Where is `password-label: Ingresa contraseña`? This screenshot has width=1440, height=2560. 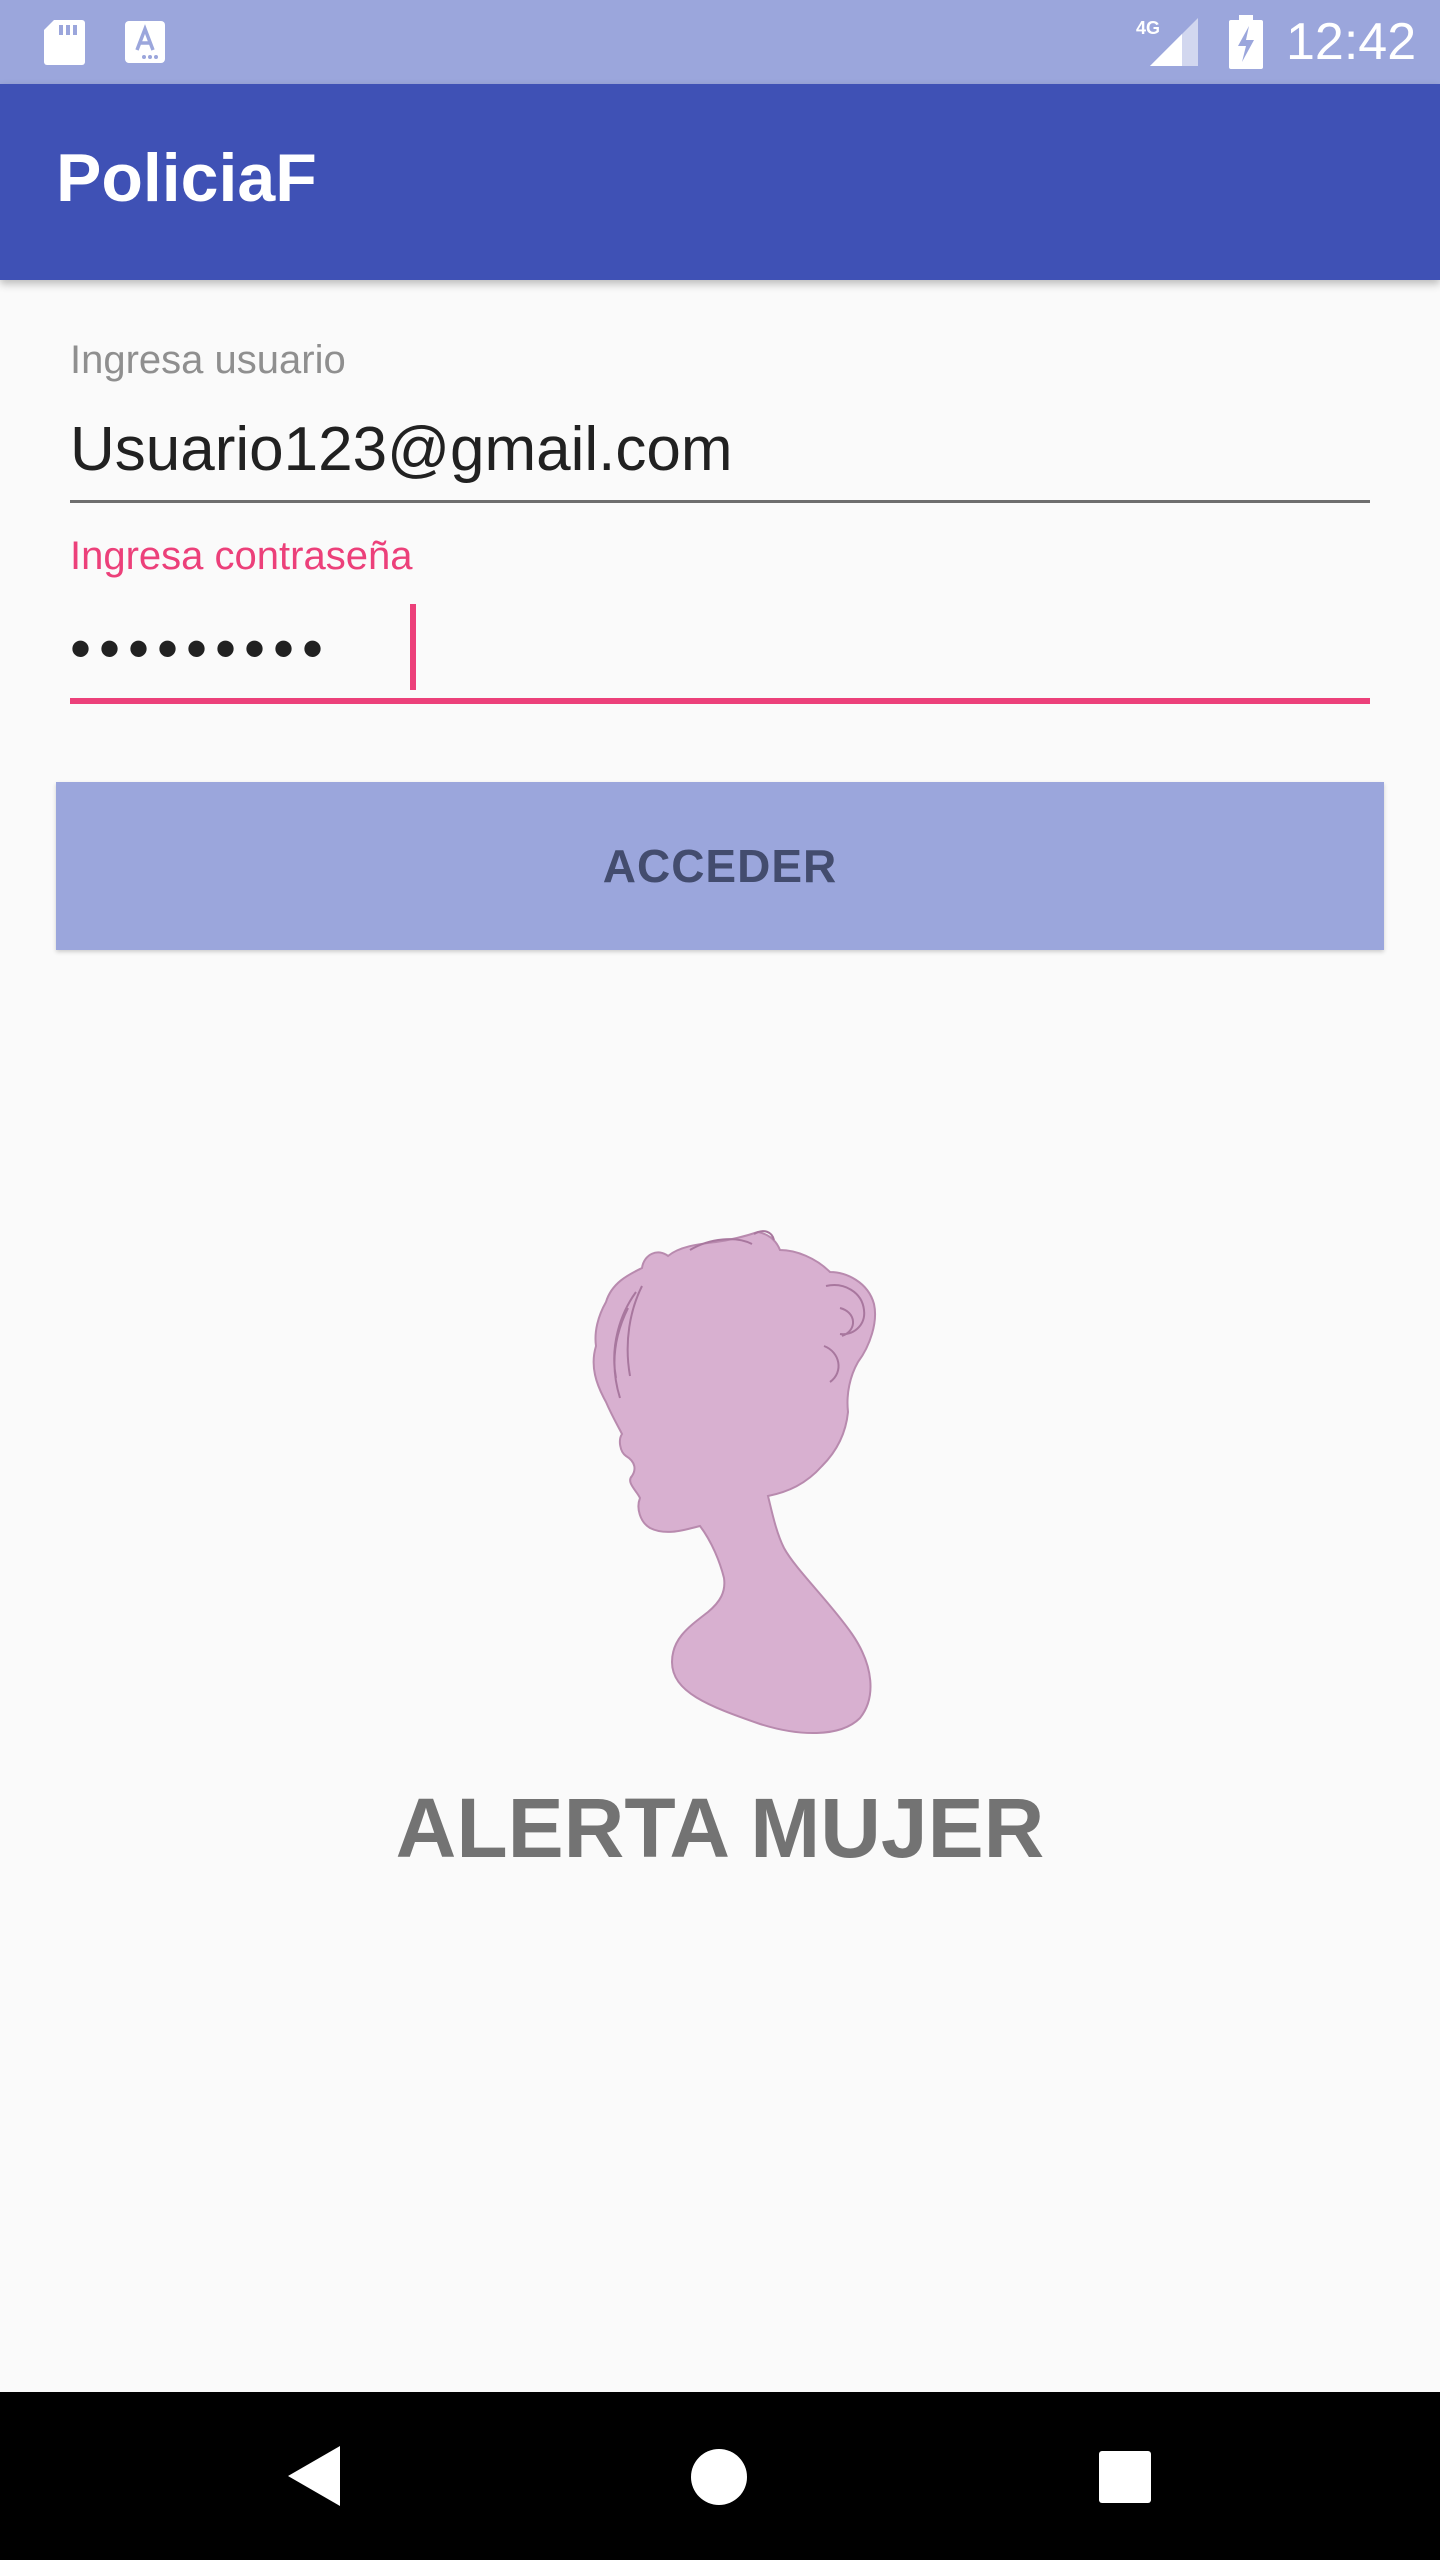 password-label: Ingresa contraseña is located at coordinates (241, 556).